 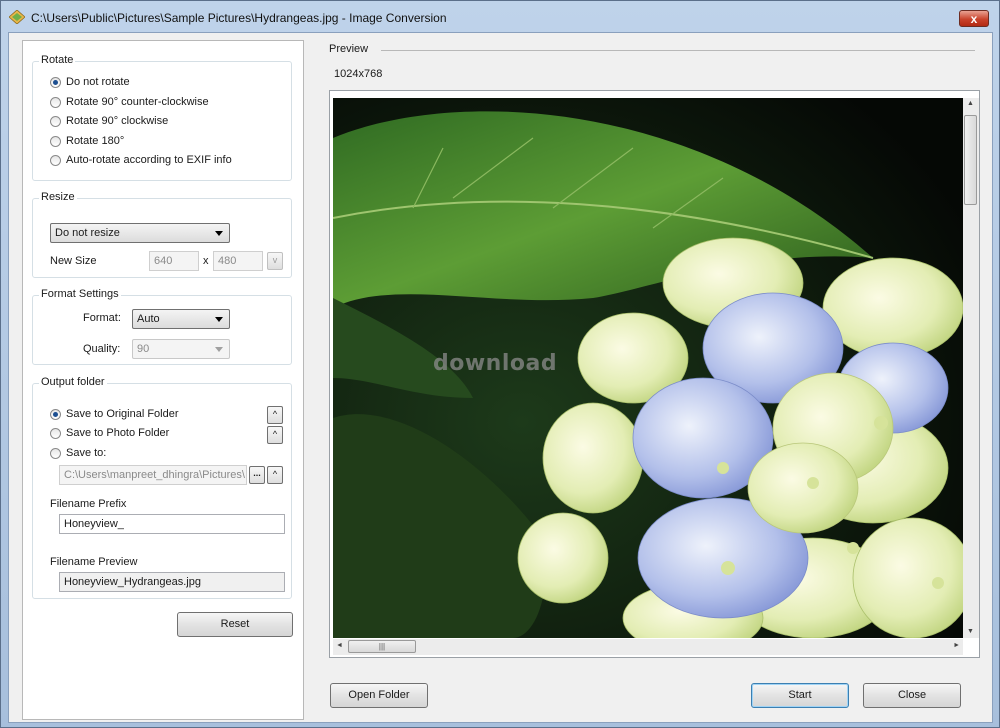 What do you see at coordinates (956, 645) in the screenshot?
I see `scroll-right-icon: ►` at bounding box center [956, 645].